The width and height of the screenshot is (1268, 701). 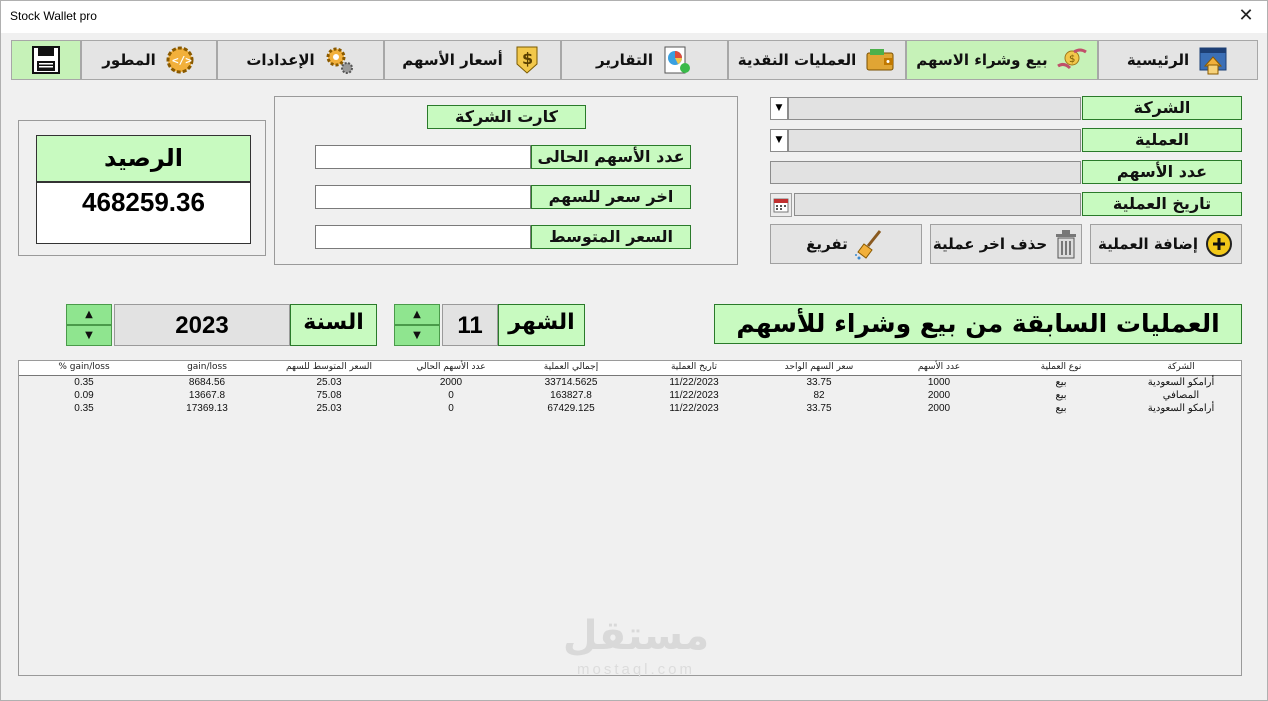 I want to click on cell-total: 33714.5625, so click(x=571, y=382).